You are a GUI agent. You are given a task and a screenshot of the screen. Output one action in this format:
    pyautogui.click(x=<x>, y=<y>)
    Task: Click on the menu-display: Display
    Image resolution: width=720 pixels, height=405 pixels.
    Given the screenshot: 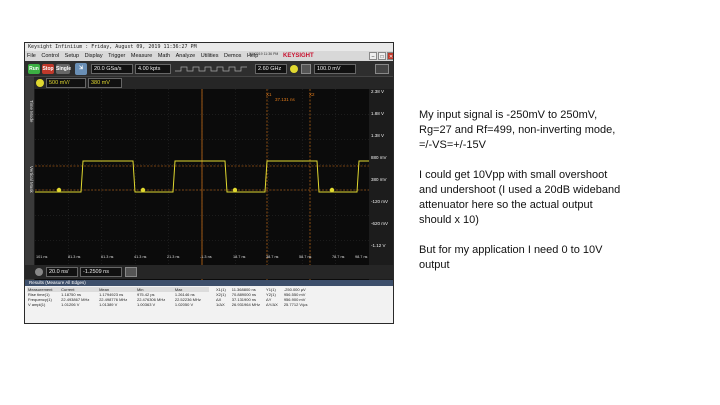 What is the action you would take?
    pyautogui.click(x=94, y=56)
    